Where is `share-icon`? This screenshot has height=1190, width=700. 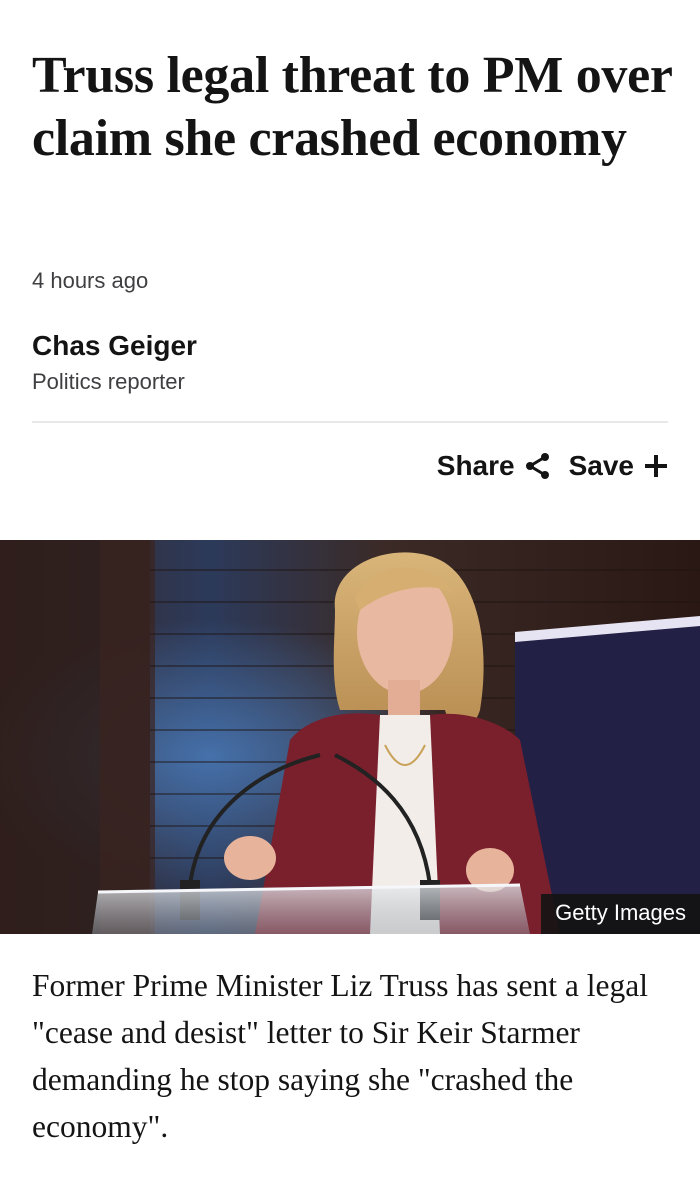 share-icon is located at coordinates (538, 466).